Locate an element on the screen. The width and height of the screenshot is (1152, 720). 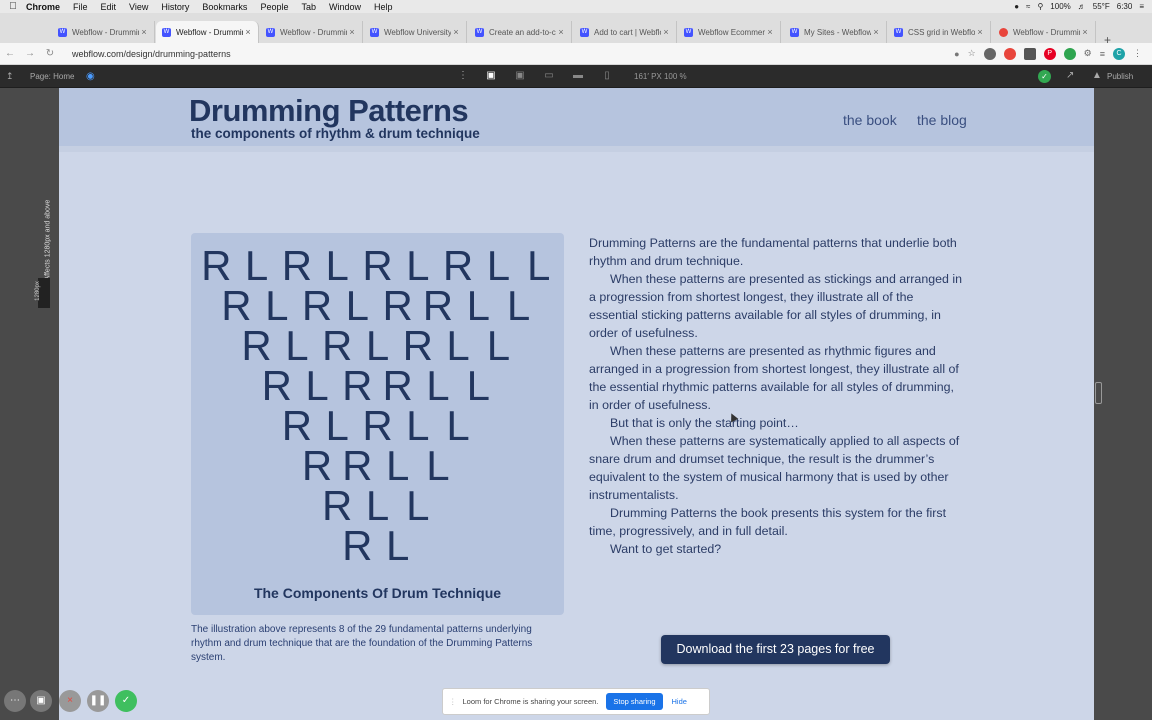
menu-view: View is located at coordinates (138, 7).